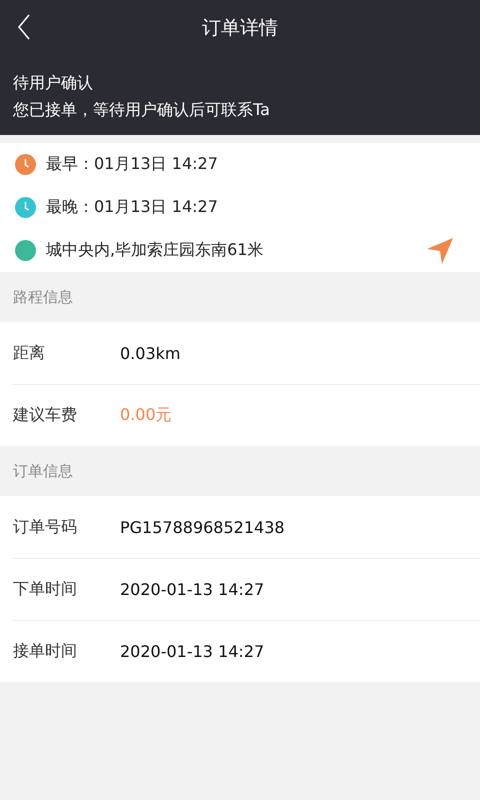 The height and width of the screenshot is (800, 480). What do you see at coordinates (142, 110) in the screenshot?
I see `status-message: 您已接单，等待用户确认后可联系Ta` at bounding box center [142, 110].